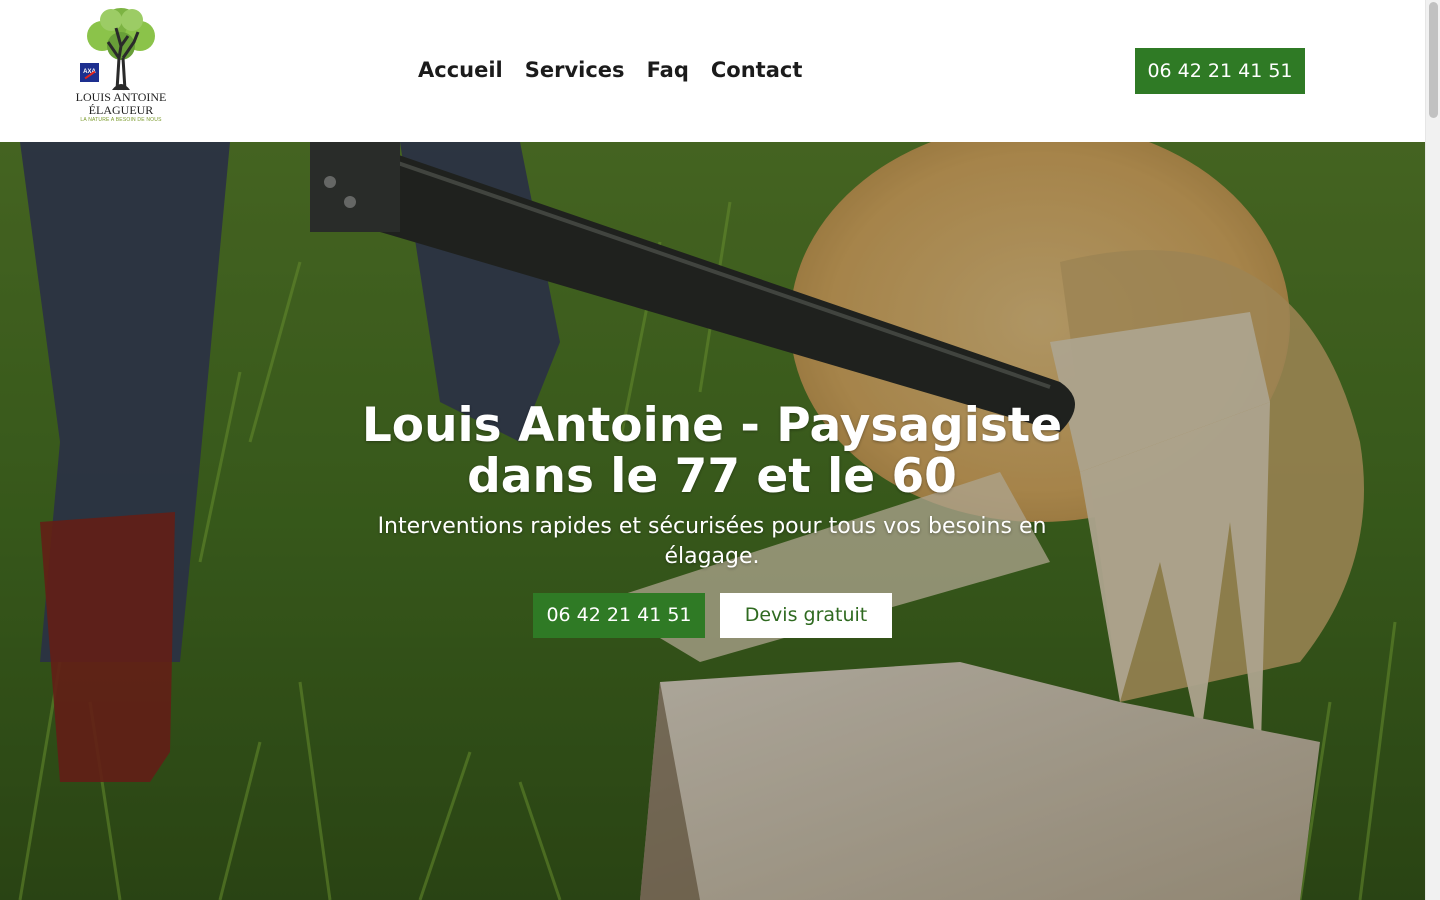 The image size is (1440, 900). Describe the element at coordinates (460, 70) in the screenshot. I see `nav-item-accueil: Accueil` at that location.